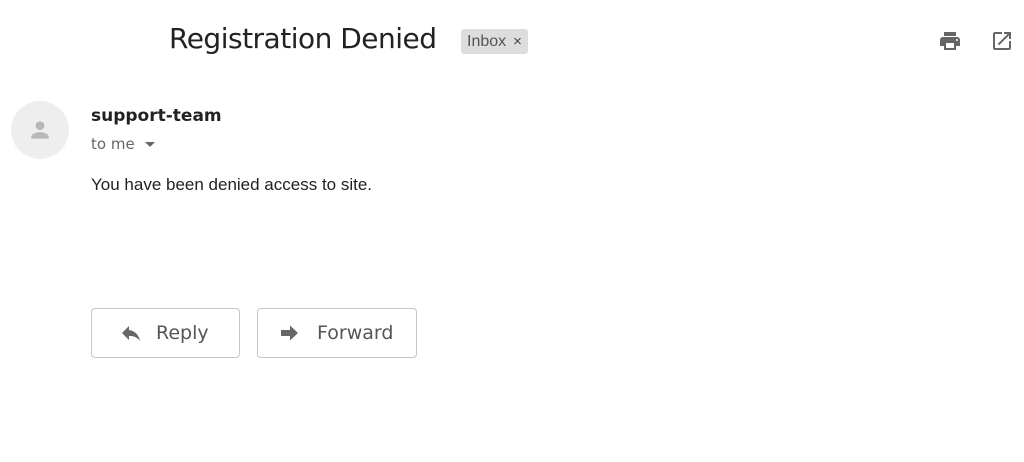 This screenshot has height=462, width=1024. Describe the element at coordinates (355, 333) in the screenshot. I see `forward-label: Forward` at that location.